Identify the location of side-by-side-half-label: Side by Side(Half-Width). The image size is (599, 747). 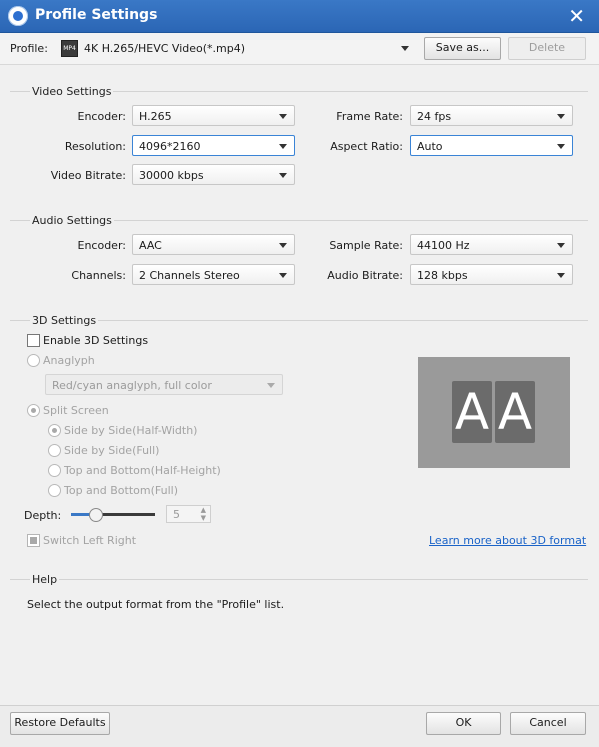
(131, 430).